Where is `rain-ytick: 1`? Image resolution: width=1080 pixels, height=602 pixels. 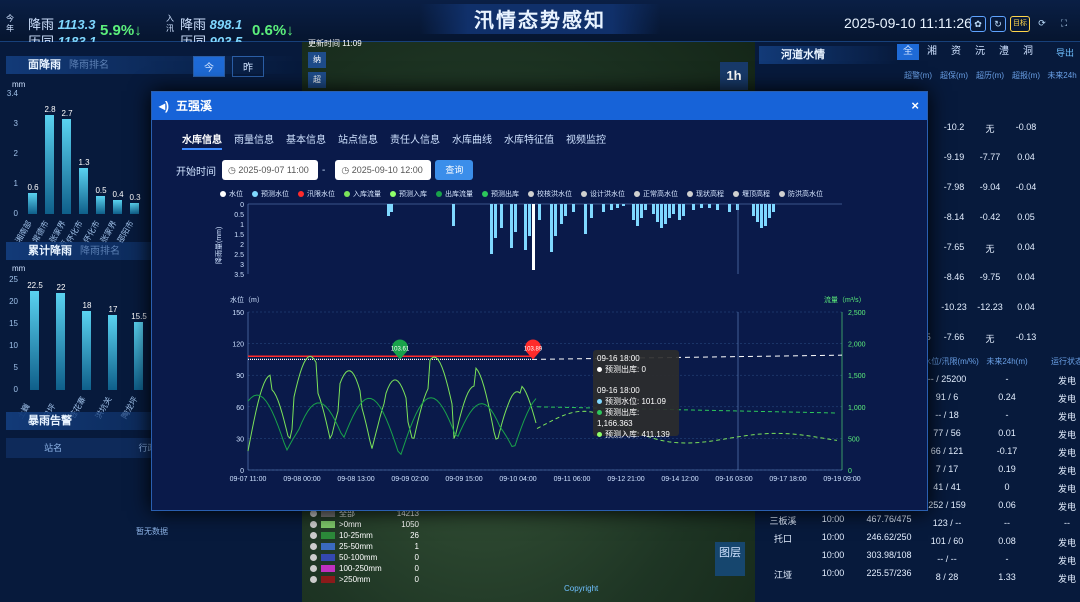
rain-ytick: 1 is located at coordinates (242, 225).